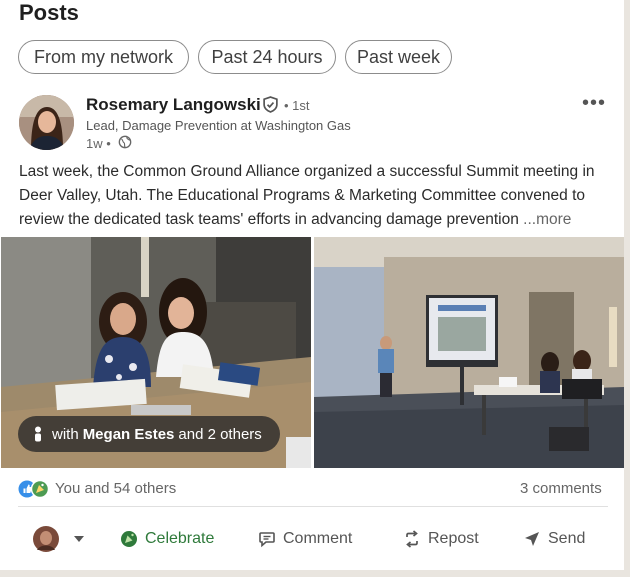 The image size is (630, 577). What do you see at coordinates (318, 538) in the screenshot?
I see `comment-label: Comment` at bounding box center [318, 538].